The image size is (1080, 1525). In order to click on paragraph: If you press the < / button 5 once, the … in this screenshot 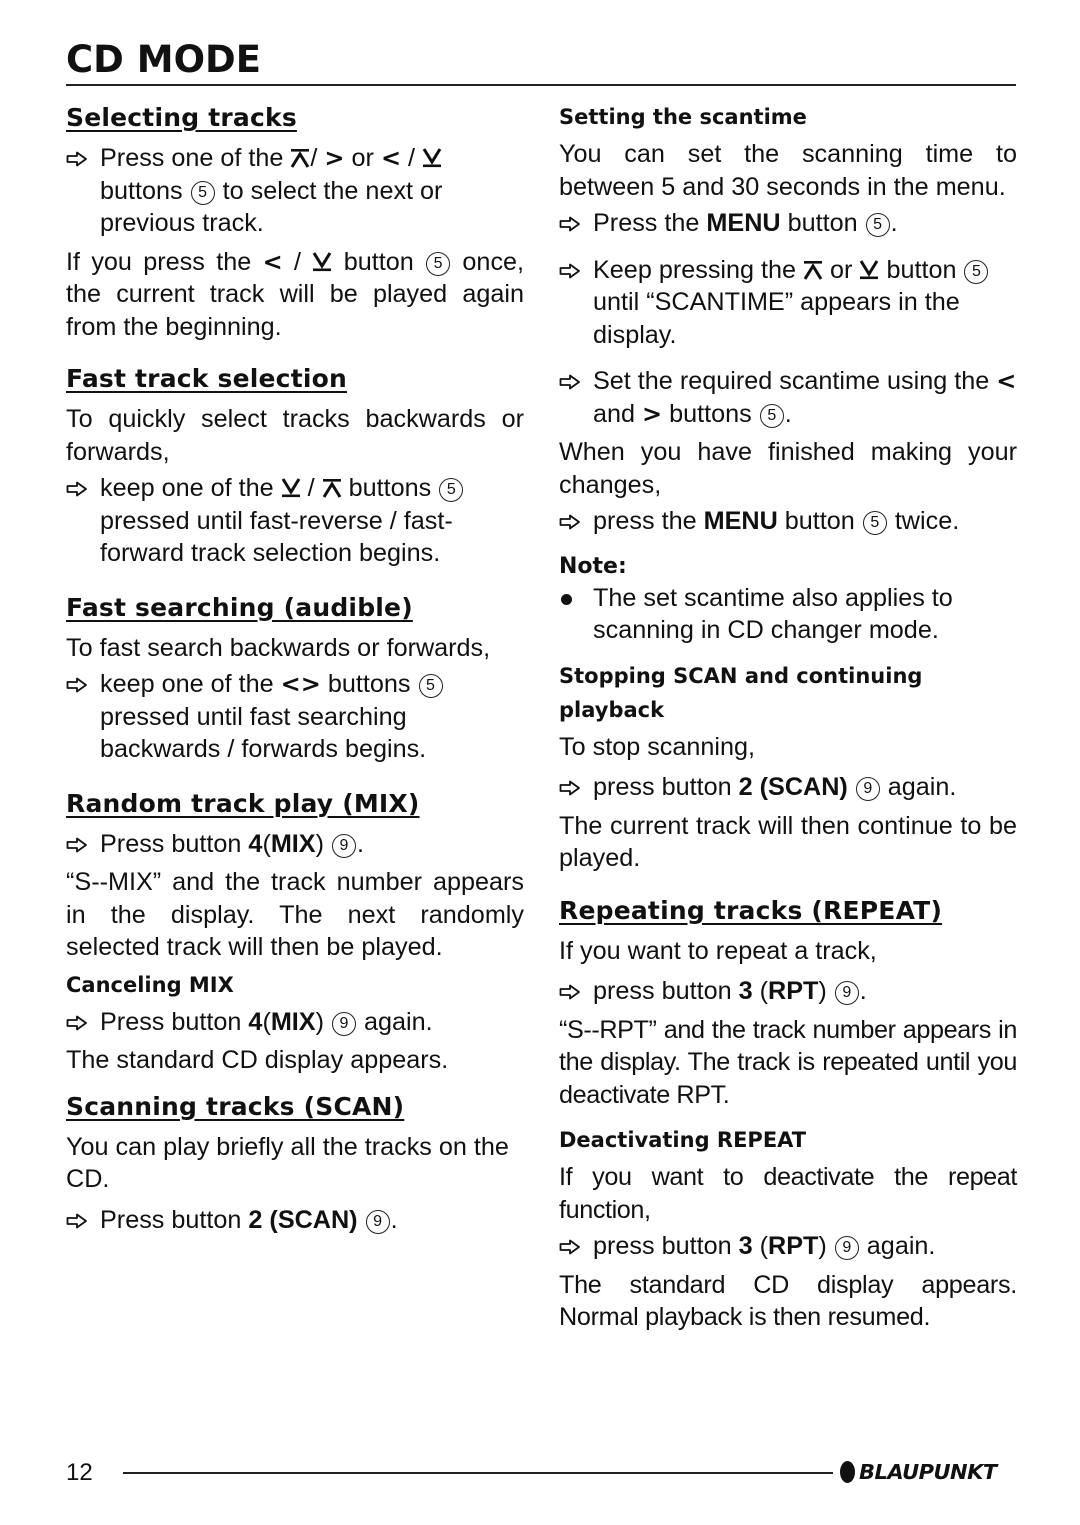, I will do `click(295, 295)`.